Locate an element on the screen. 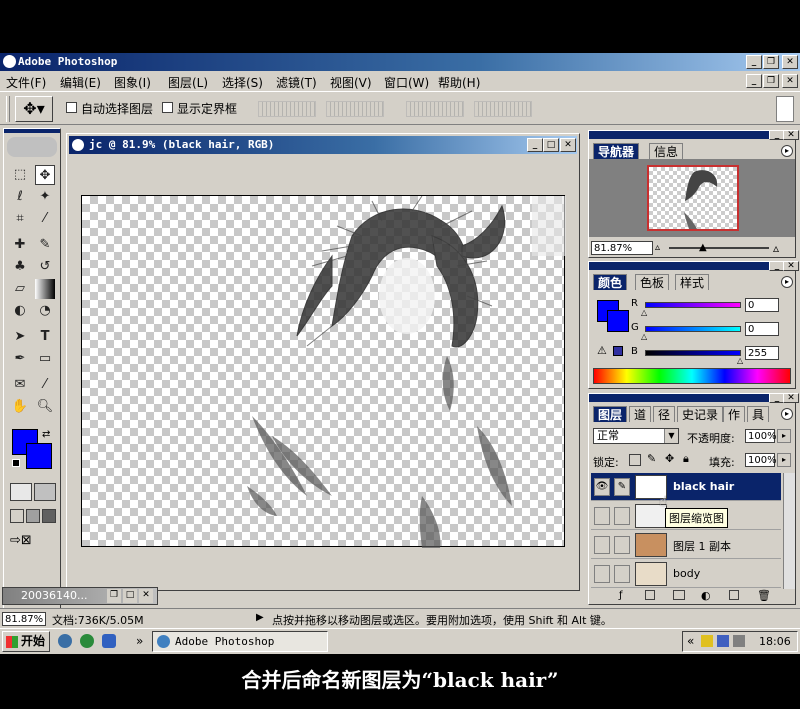 The width and height of the screenshot is (800, 709). add-mask-icon is located at coordinates (650, 595).